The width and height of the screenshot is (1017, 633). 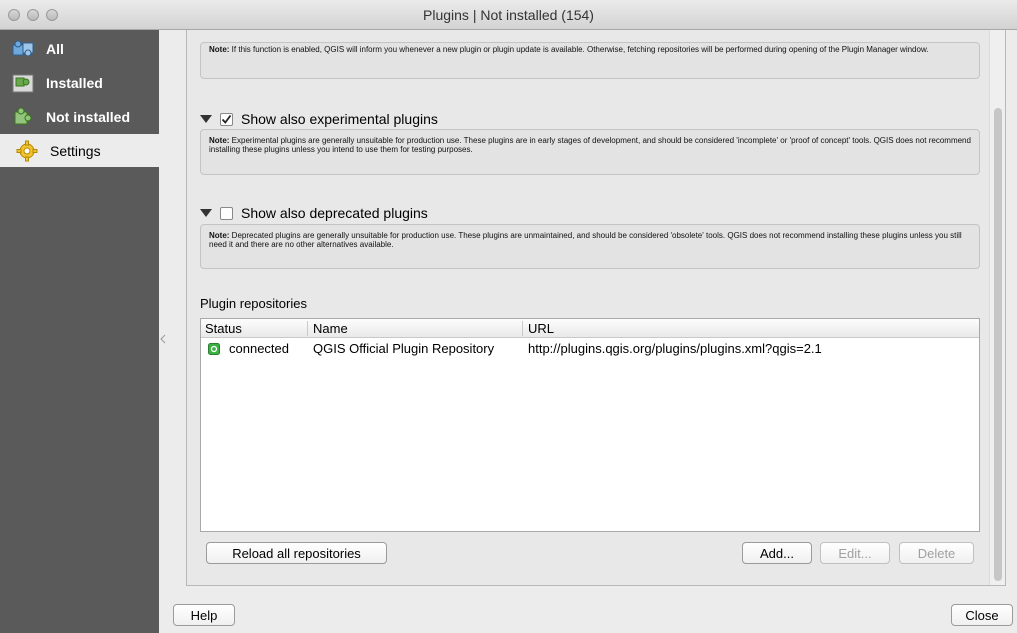 What do you see at coordinates (214, 350) in the screenshot?
I see `connected-status-icon` at bounding box center [214, 350].